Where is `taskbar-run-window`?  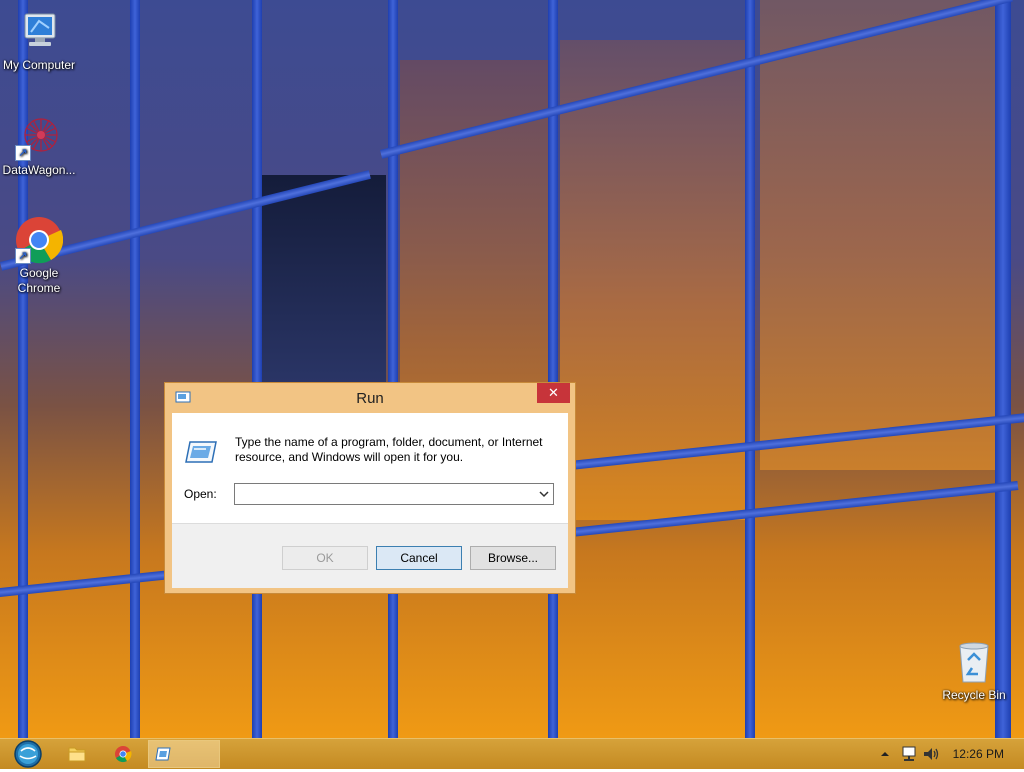 taskbar-run-window is located at coordinates (184, 754).